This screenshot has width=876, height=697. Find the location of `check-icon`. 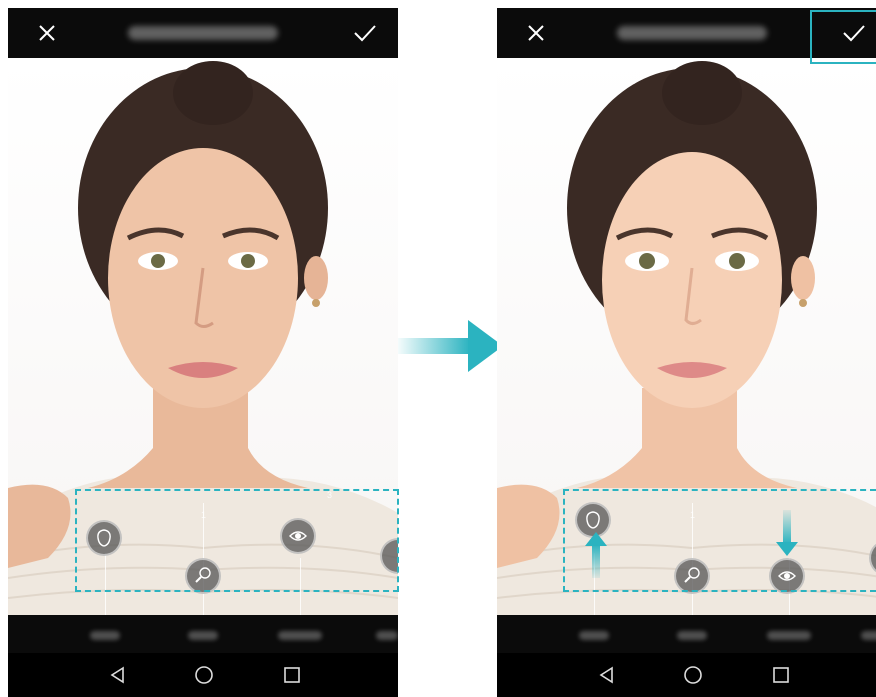

check-icon is located at coordinates (365, 33).